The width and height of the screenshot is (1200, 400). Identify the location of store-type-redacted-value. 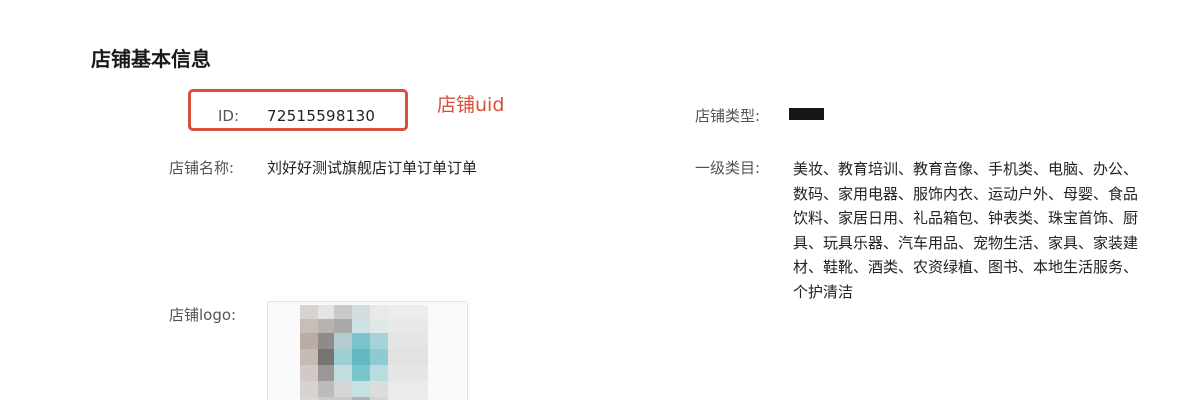
(806, 114).